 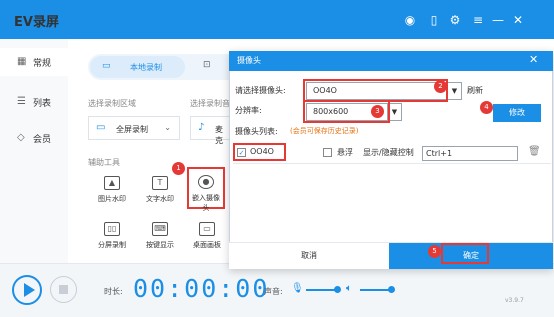 What do you see at coordinates (160, 199) in the screenshot?
I see `tool-label: 文字水印` at bounding box center [160, 199].